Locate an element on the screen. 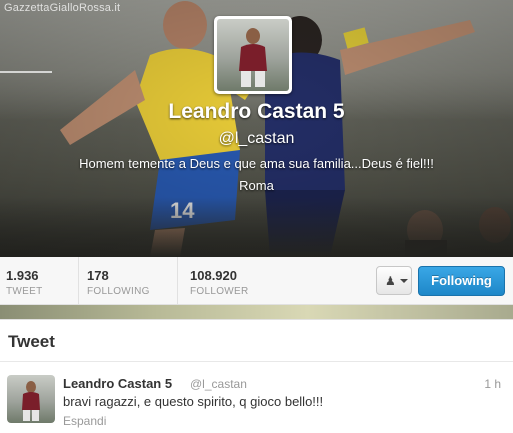  tweet-expand-link: Espandi is located at coordinates (84, 421).